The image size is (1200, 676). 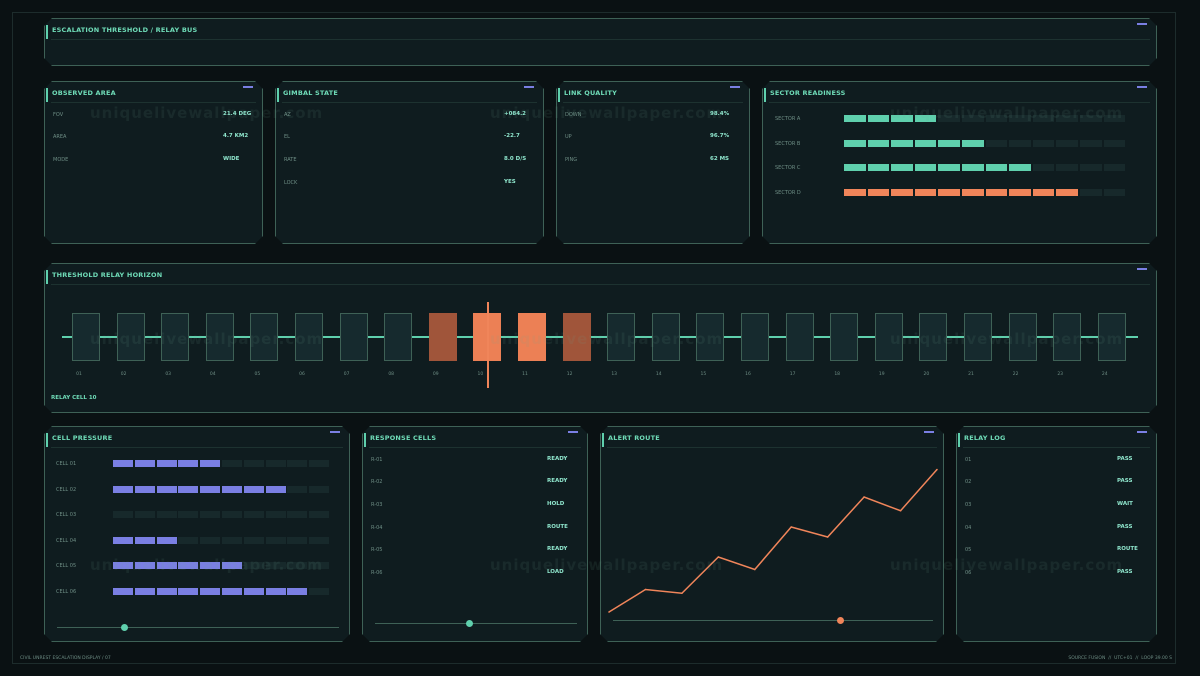 I want to click on cell-pressure-slider-track, so click(x=198, y=627).